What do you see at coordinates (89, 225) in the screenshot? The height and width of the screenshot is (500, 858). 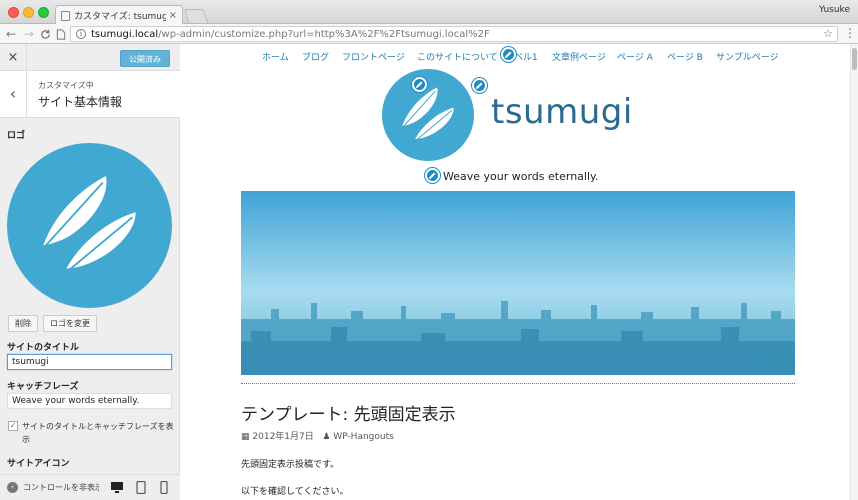 I see `logo-preview-image` at bounding box center [89, 225].